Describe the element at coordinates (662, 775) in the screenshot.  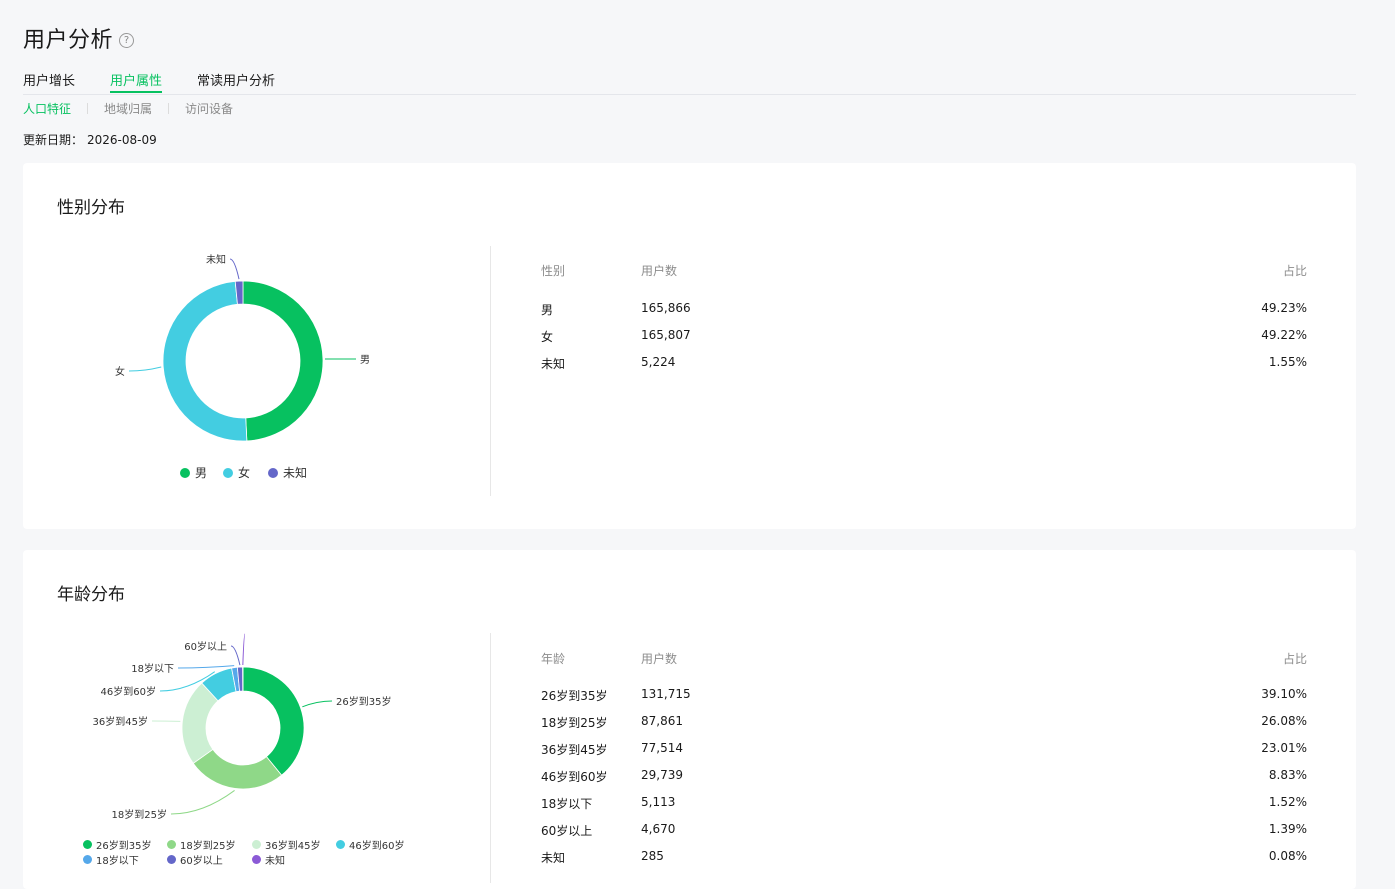
I see `cell-count: 29,739` at that location.